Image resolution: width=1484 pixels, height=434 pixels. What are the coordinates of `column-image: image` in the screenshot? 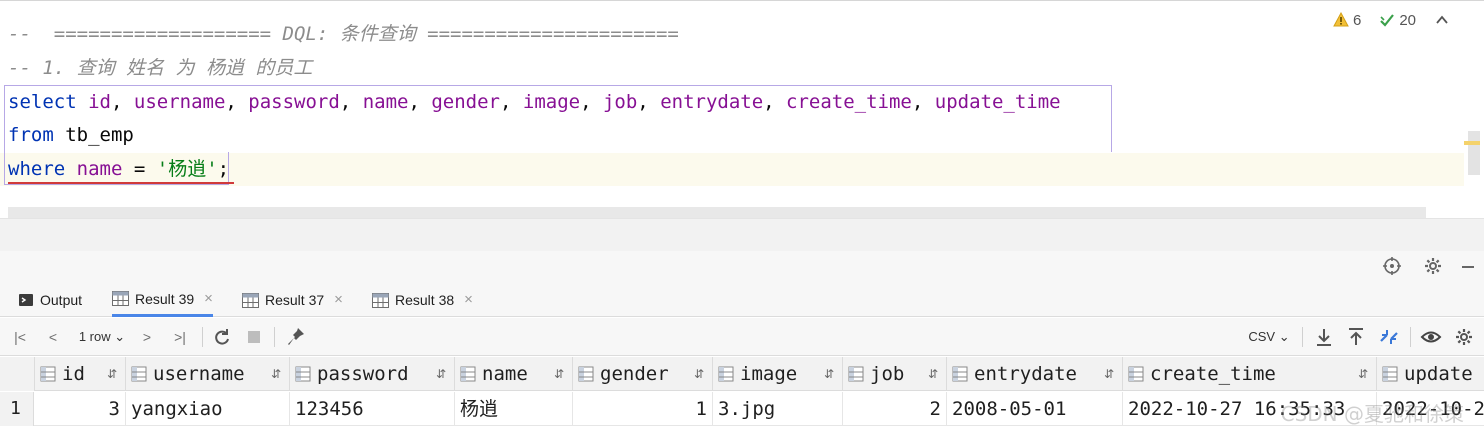 It's located at (551, 102).